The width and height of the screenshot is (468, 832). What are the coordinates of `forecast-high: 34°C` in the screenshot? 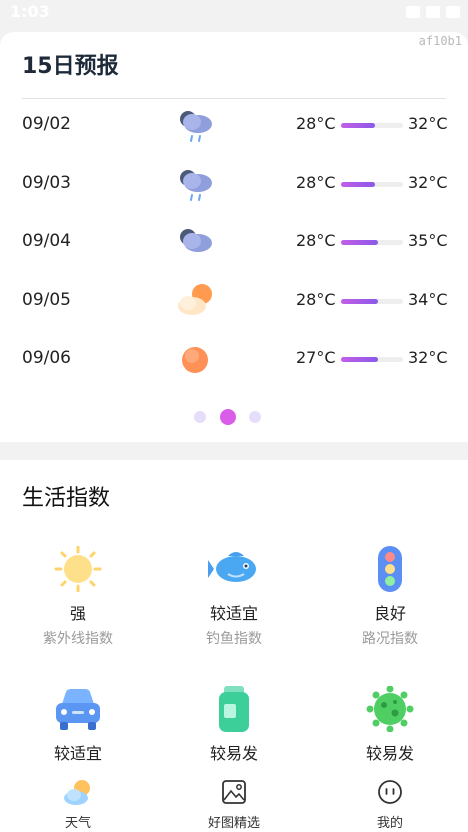 It's located at (428, 299).